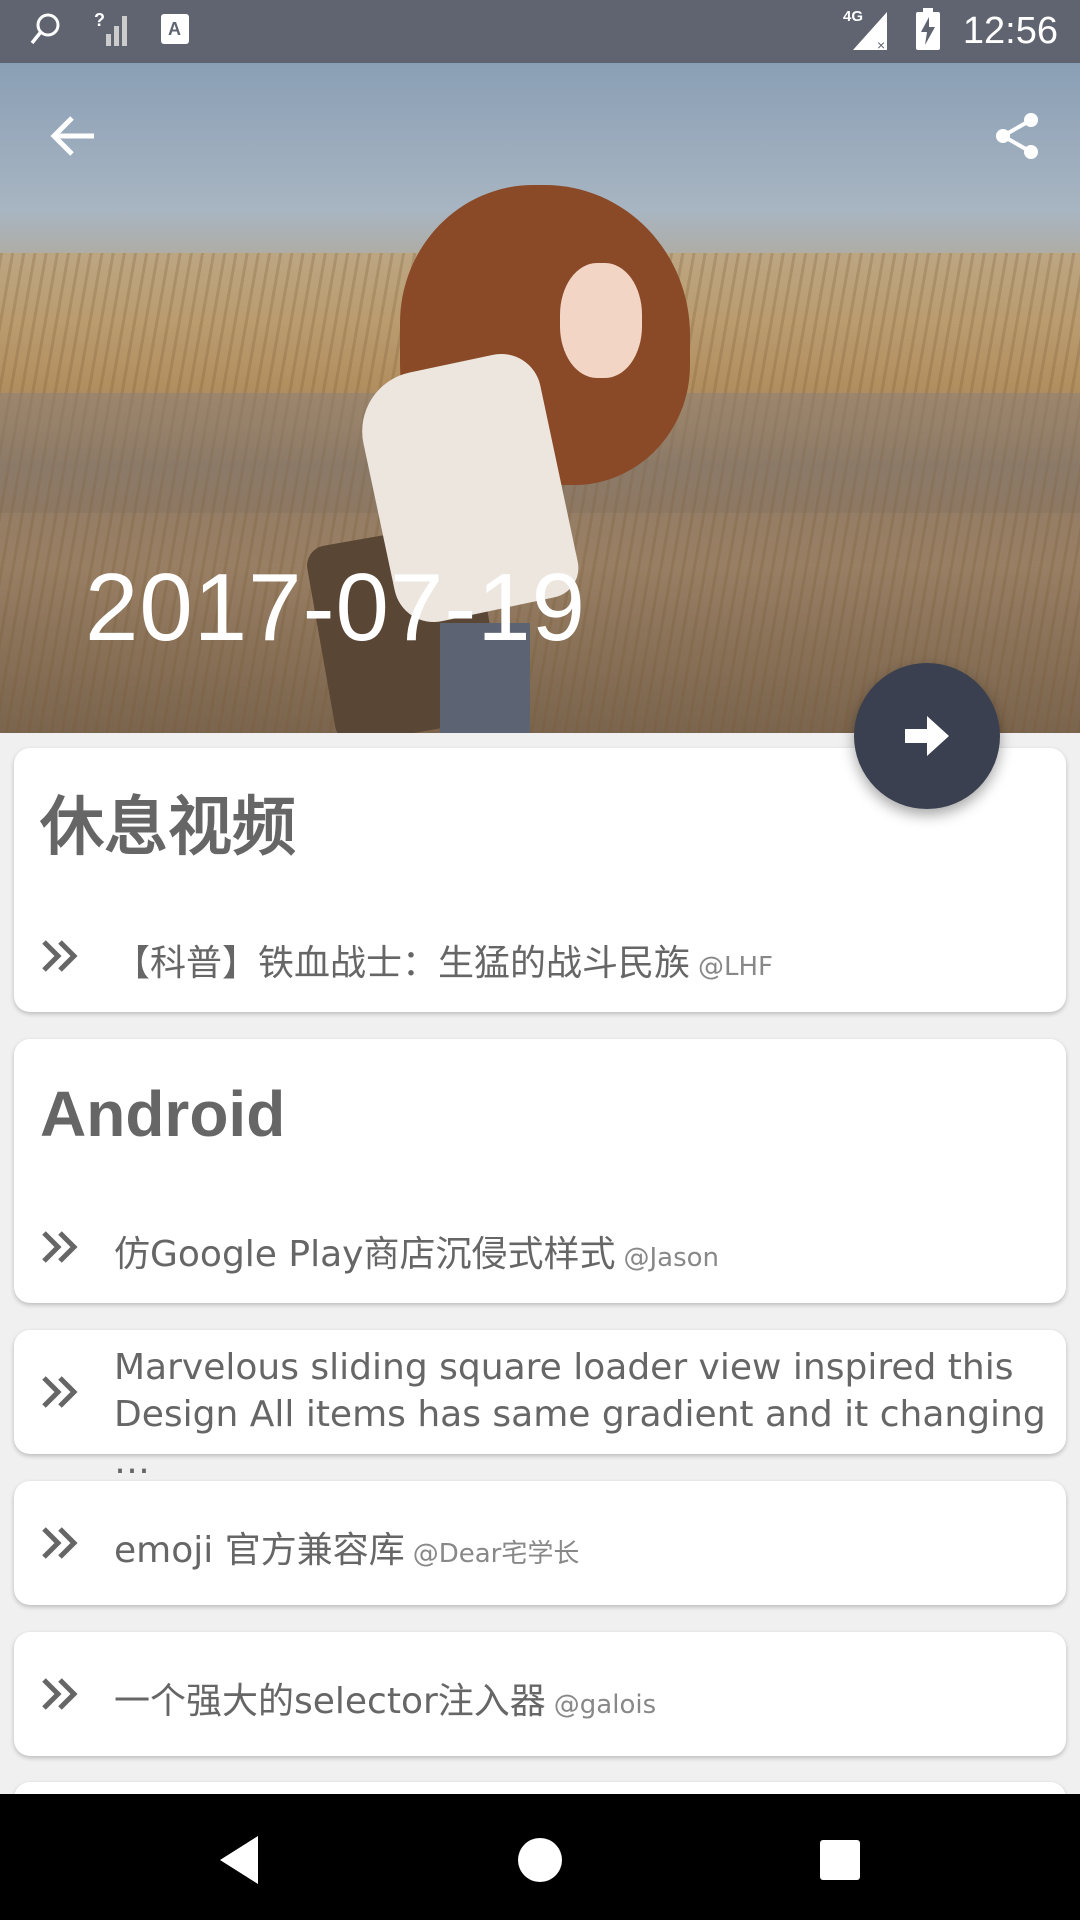 This screenshot has width=1080, height=1920. What do you see at coordinates (601, 320) in the screenshot?
I see `person-face` at bounding box center [601, 320].